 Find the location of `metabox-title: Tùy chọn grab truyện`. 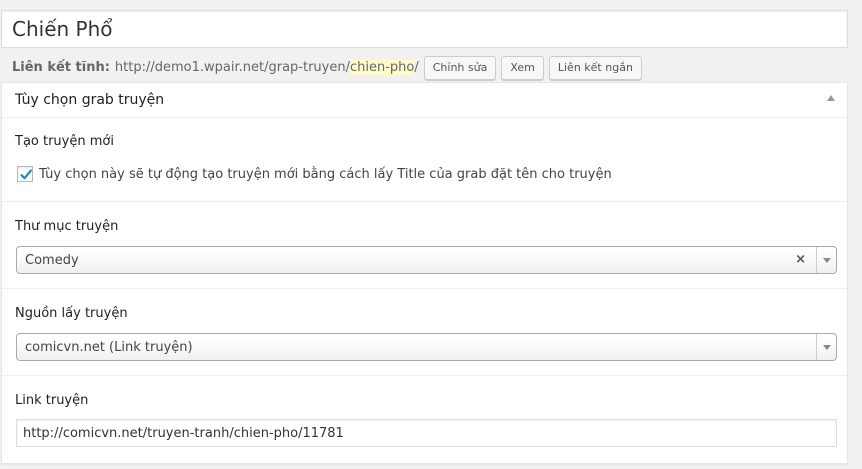

metabox-title: Tùy chọn grab truyện is located at coordinates (90, 100).